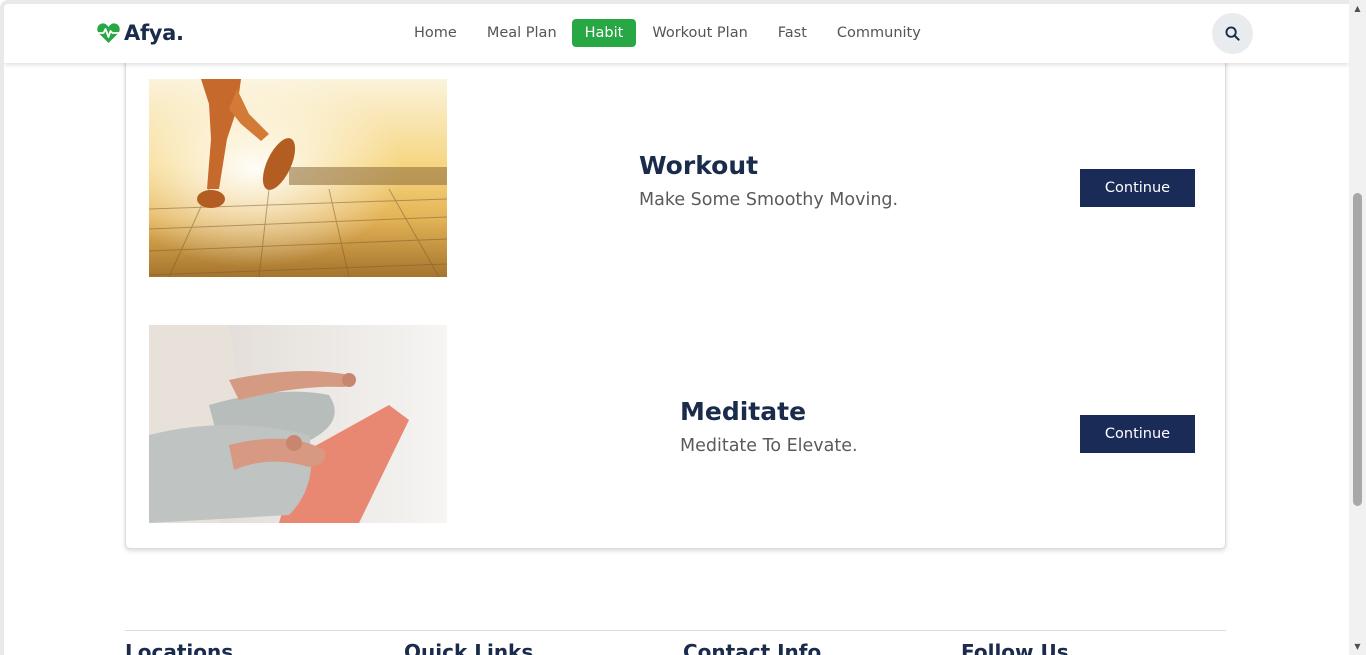 Image resolution: width=1366 pixels, height=655 pixels. What do you see at coordinates (675, 630) in the screenshot?
I see `footer-divider` at bounding box center [675, 630].